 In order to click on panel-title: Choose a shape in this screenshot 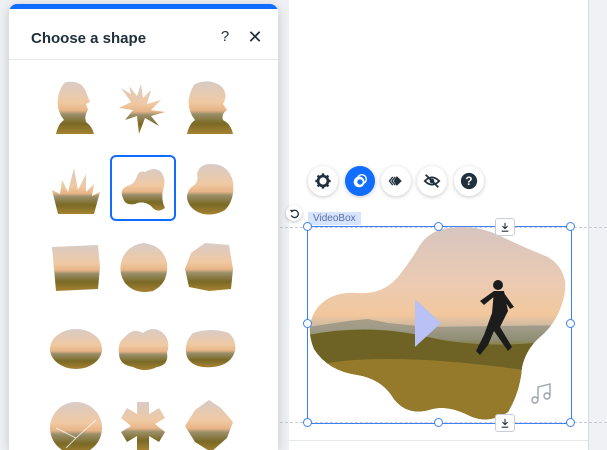, I will do `click(89, 38)`.